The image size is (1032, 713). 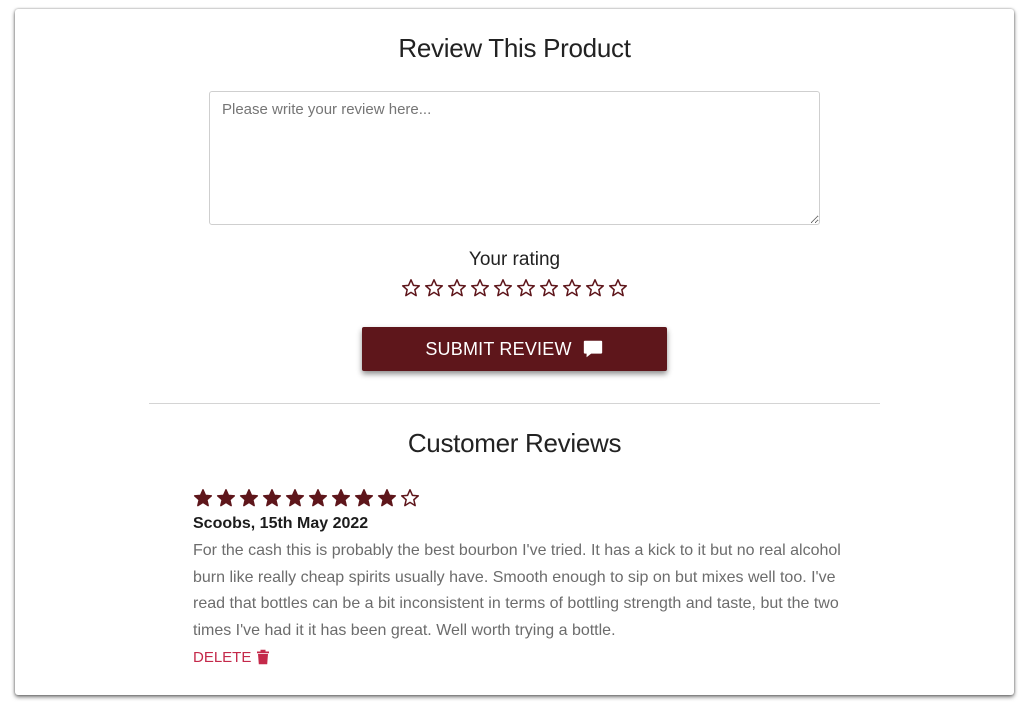 What do you see at coordinates (514, 48) in the screenshot?
I see `review-form-title: Review This Product` at bounding box center [514, 48].